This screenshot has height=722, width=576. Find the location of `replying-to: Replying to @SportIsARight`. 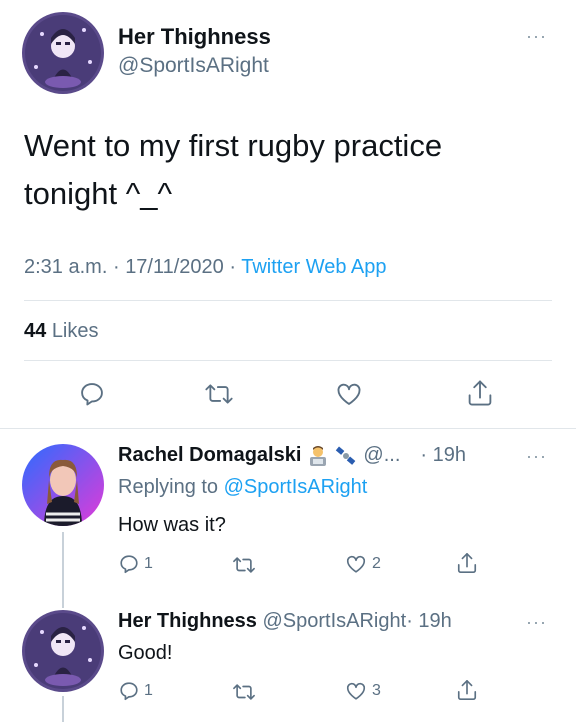

replying-to: Replying to @SportIsARight is located at coordinates (242, 487).